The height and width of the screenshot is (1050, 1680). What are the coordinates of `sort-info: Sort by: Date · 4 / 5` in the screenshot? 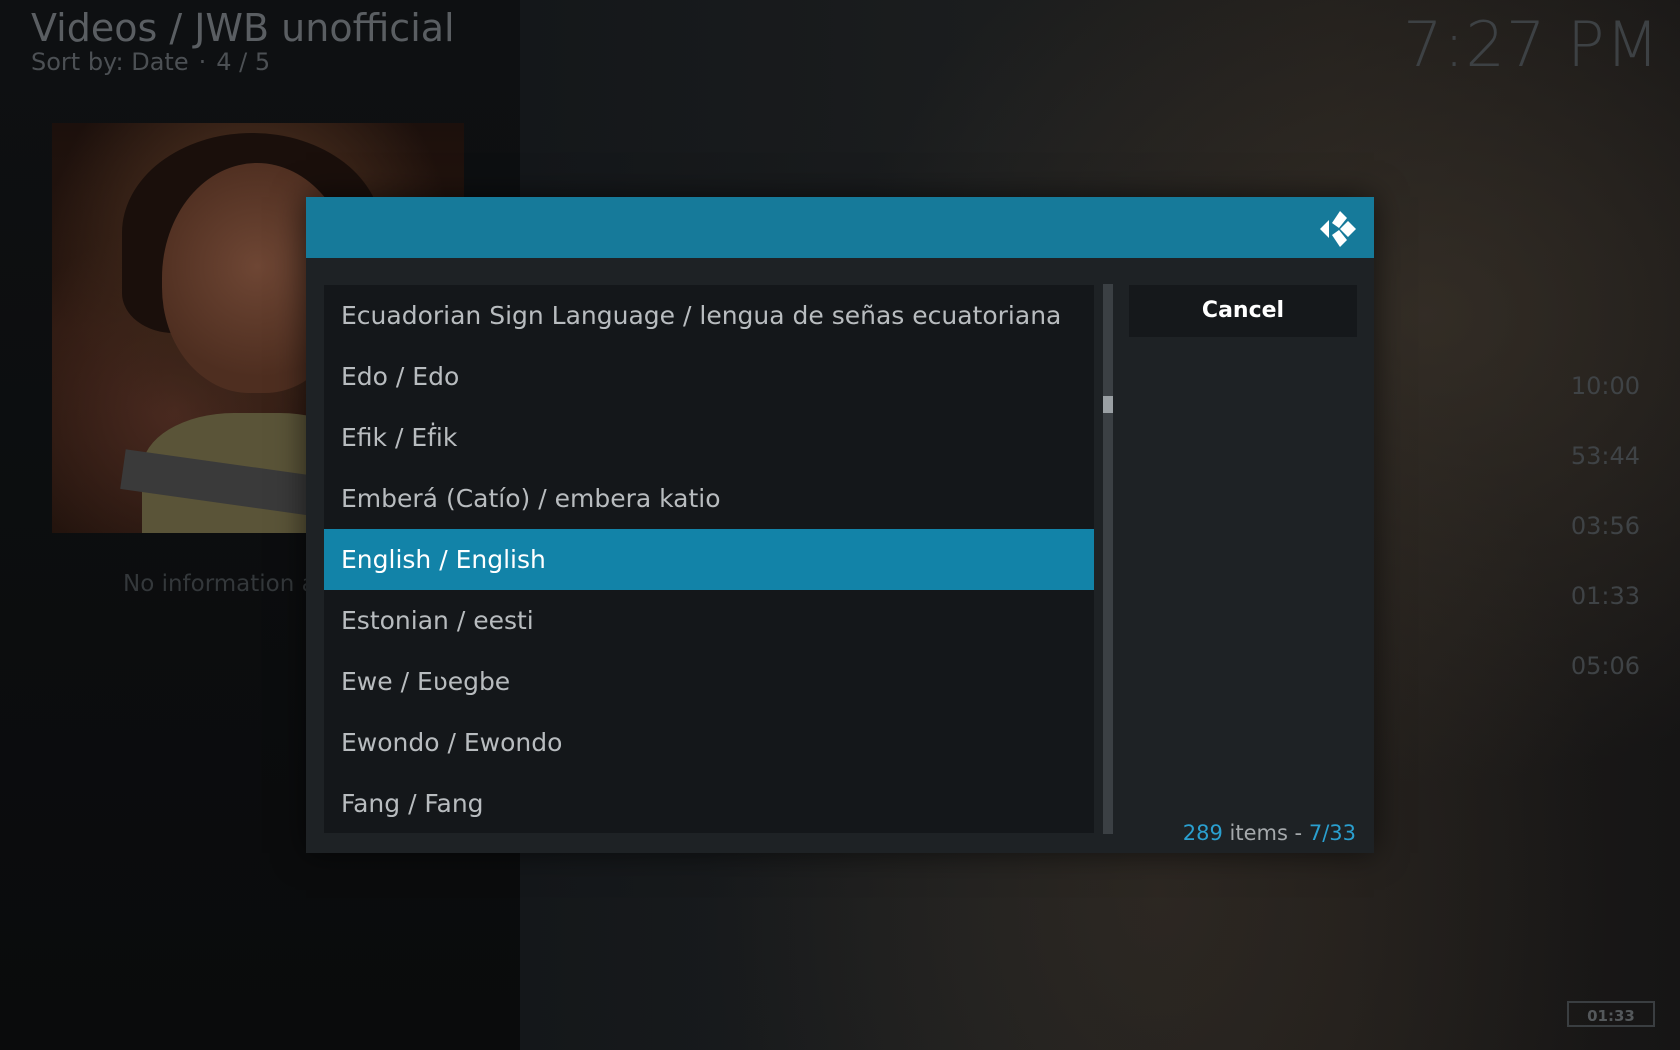 It's located at (150, 62).